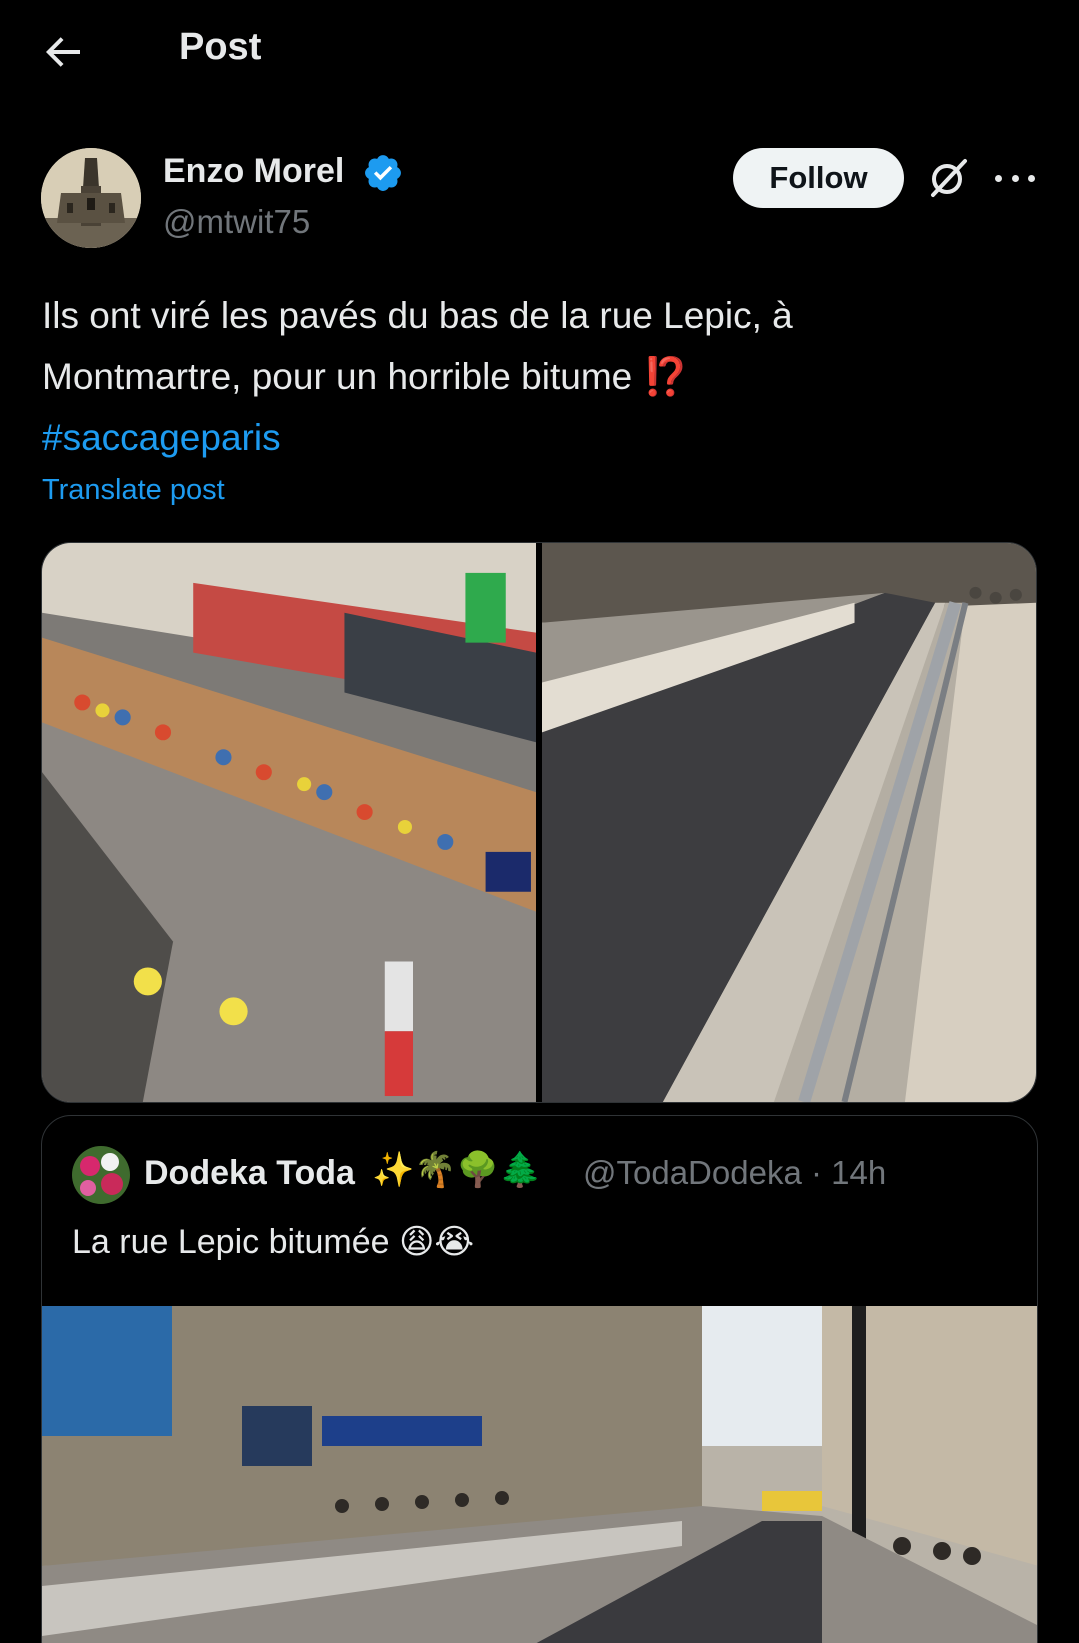 This screenshot has width=1079, height=1643. I want to click on follow-button: Follow, so click(818, 178).